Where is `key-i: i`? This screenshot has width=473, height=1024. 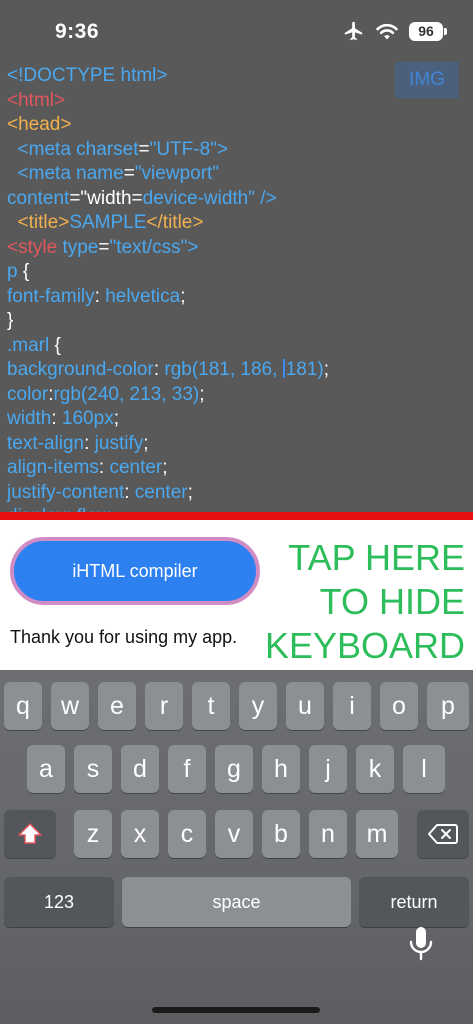
key-i: i is located at coordinates (352, 706).